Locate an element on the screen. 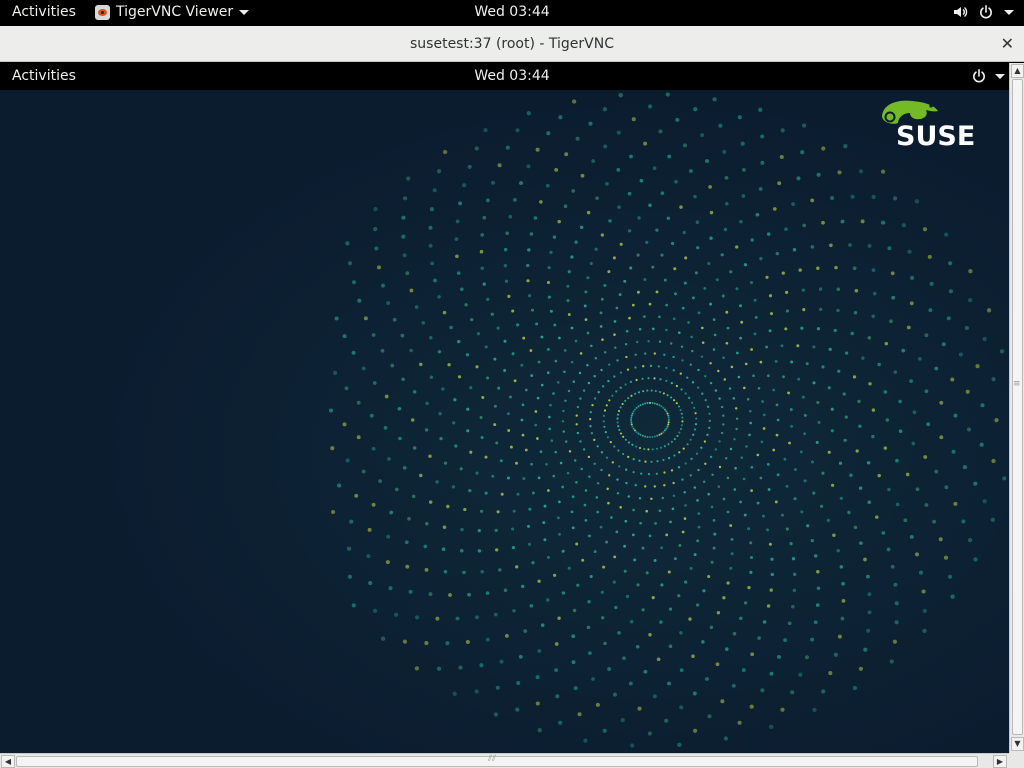  horizontal-scroll-thumb is located at coordinates (497, 761).